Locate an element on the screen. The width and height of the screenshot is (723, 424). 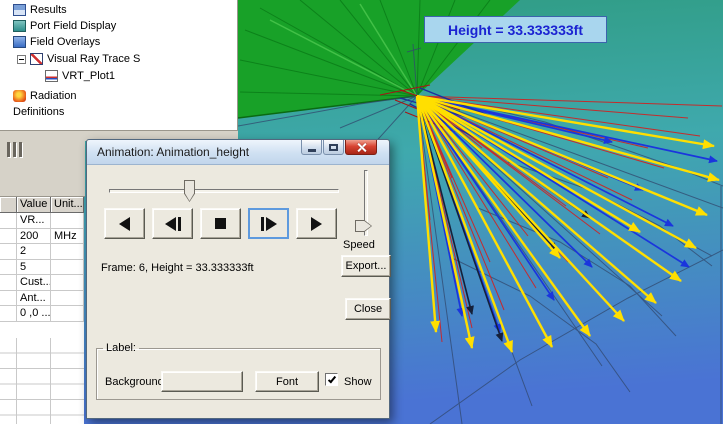
window-controls is located at coordinates (339, 147).